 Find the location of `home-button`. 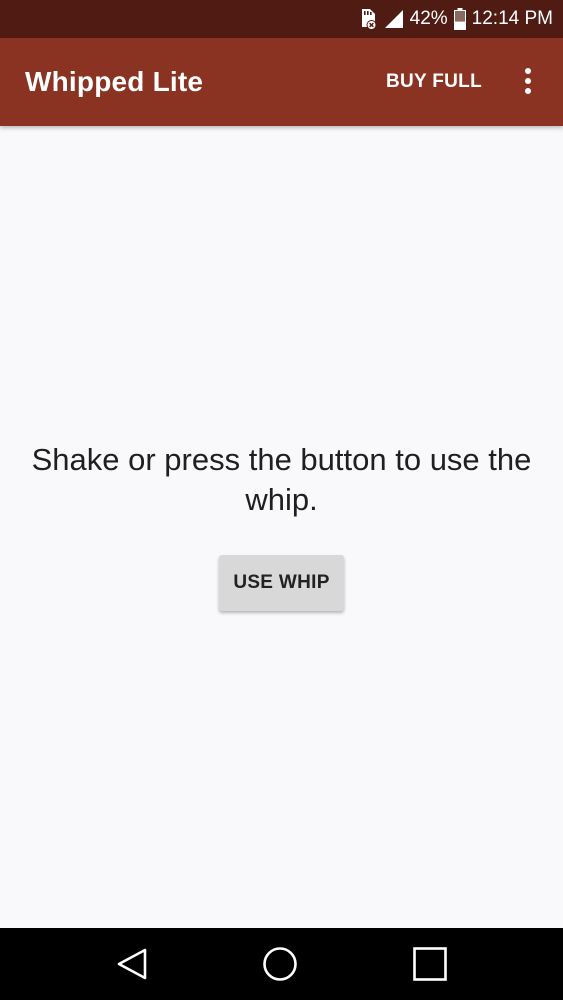

home-button is located at coordinates (280, 964).